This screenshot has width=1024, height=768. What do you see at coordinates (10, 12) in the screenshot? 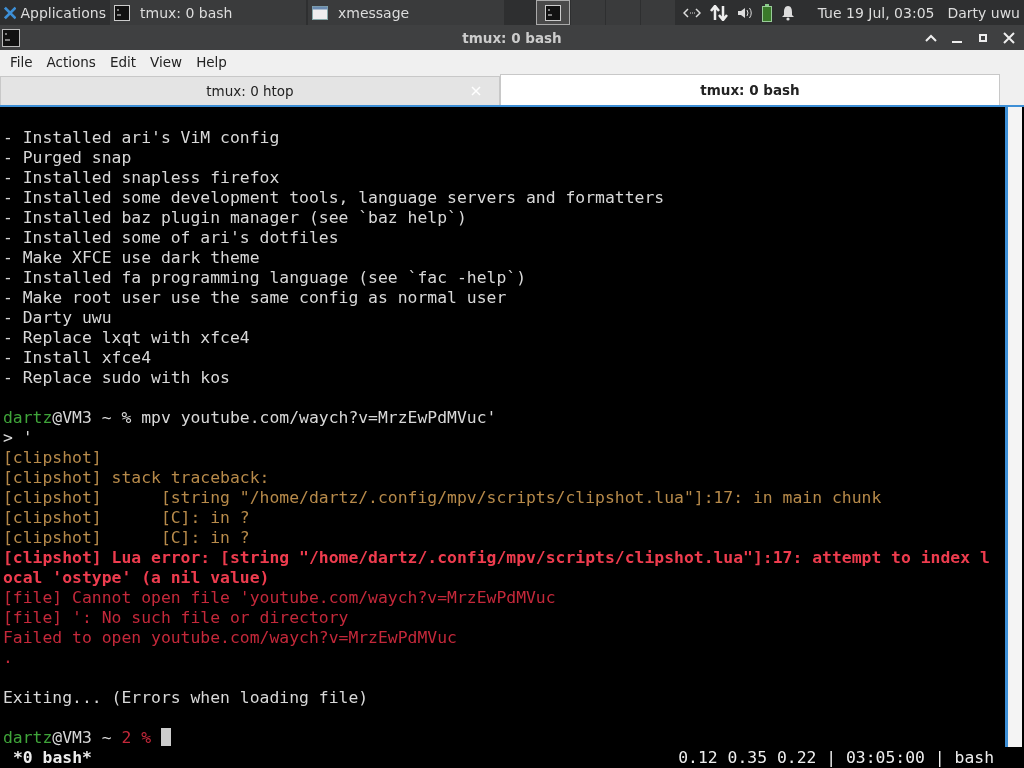
I see `x-logo-icon` at bounding box center [10, 12].